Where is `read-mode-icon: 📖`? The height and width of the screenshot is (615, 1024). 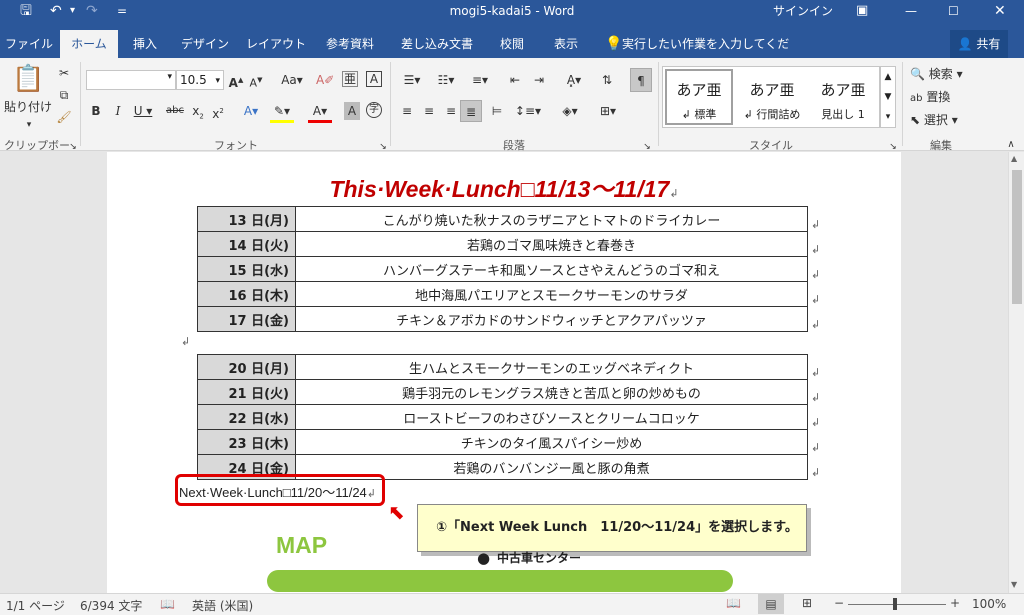 read-mode-icon: 📖 is located at coordinates (733, 603).